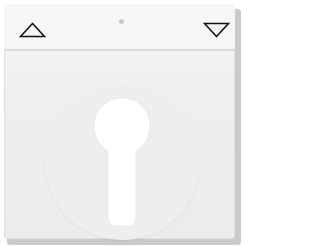 The width and height of the screenshot is (320, 247). Describe the element at coordinates (119, 50) in the screenshot. I see `strip-divider` at that location.